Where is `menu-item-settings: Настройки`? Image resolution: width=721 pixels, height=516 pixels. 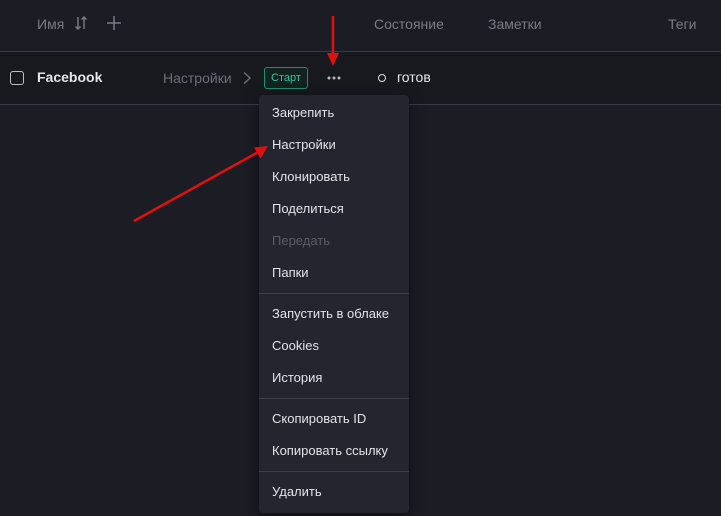 menu-item-settings: Настройки is located at coordinates (304, 144).